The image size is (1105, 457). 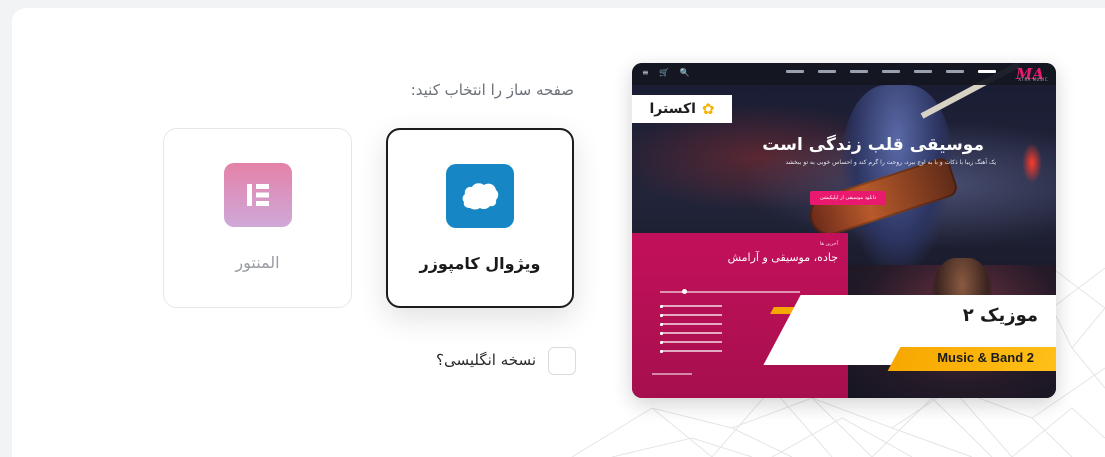 What do you see at coordinates (257, 195) in the screenshot?
I see `elementor-icon` at bounding box center [257, 195].